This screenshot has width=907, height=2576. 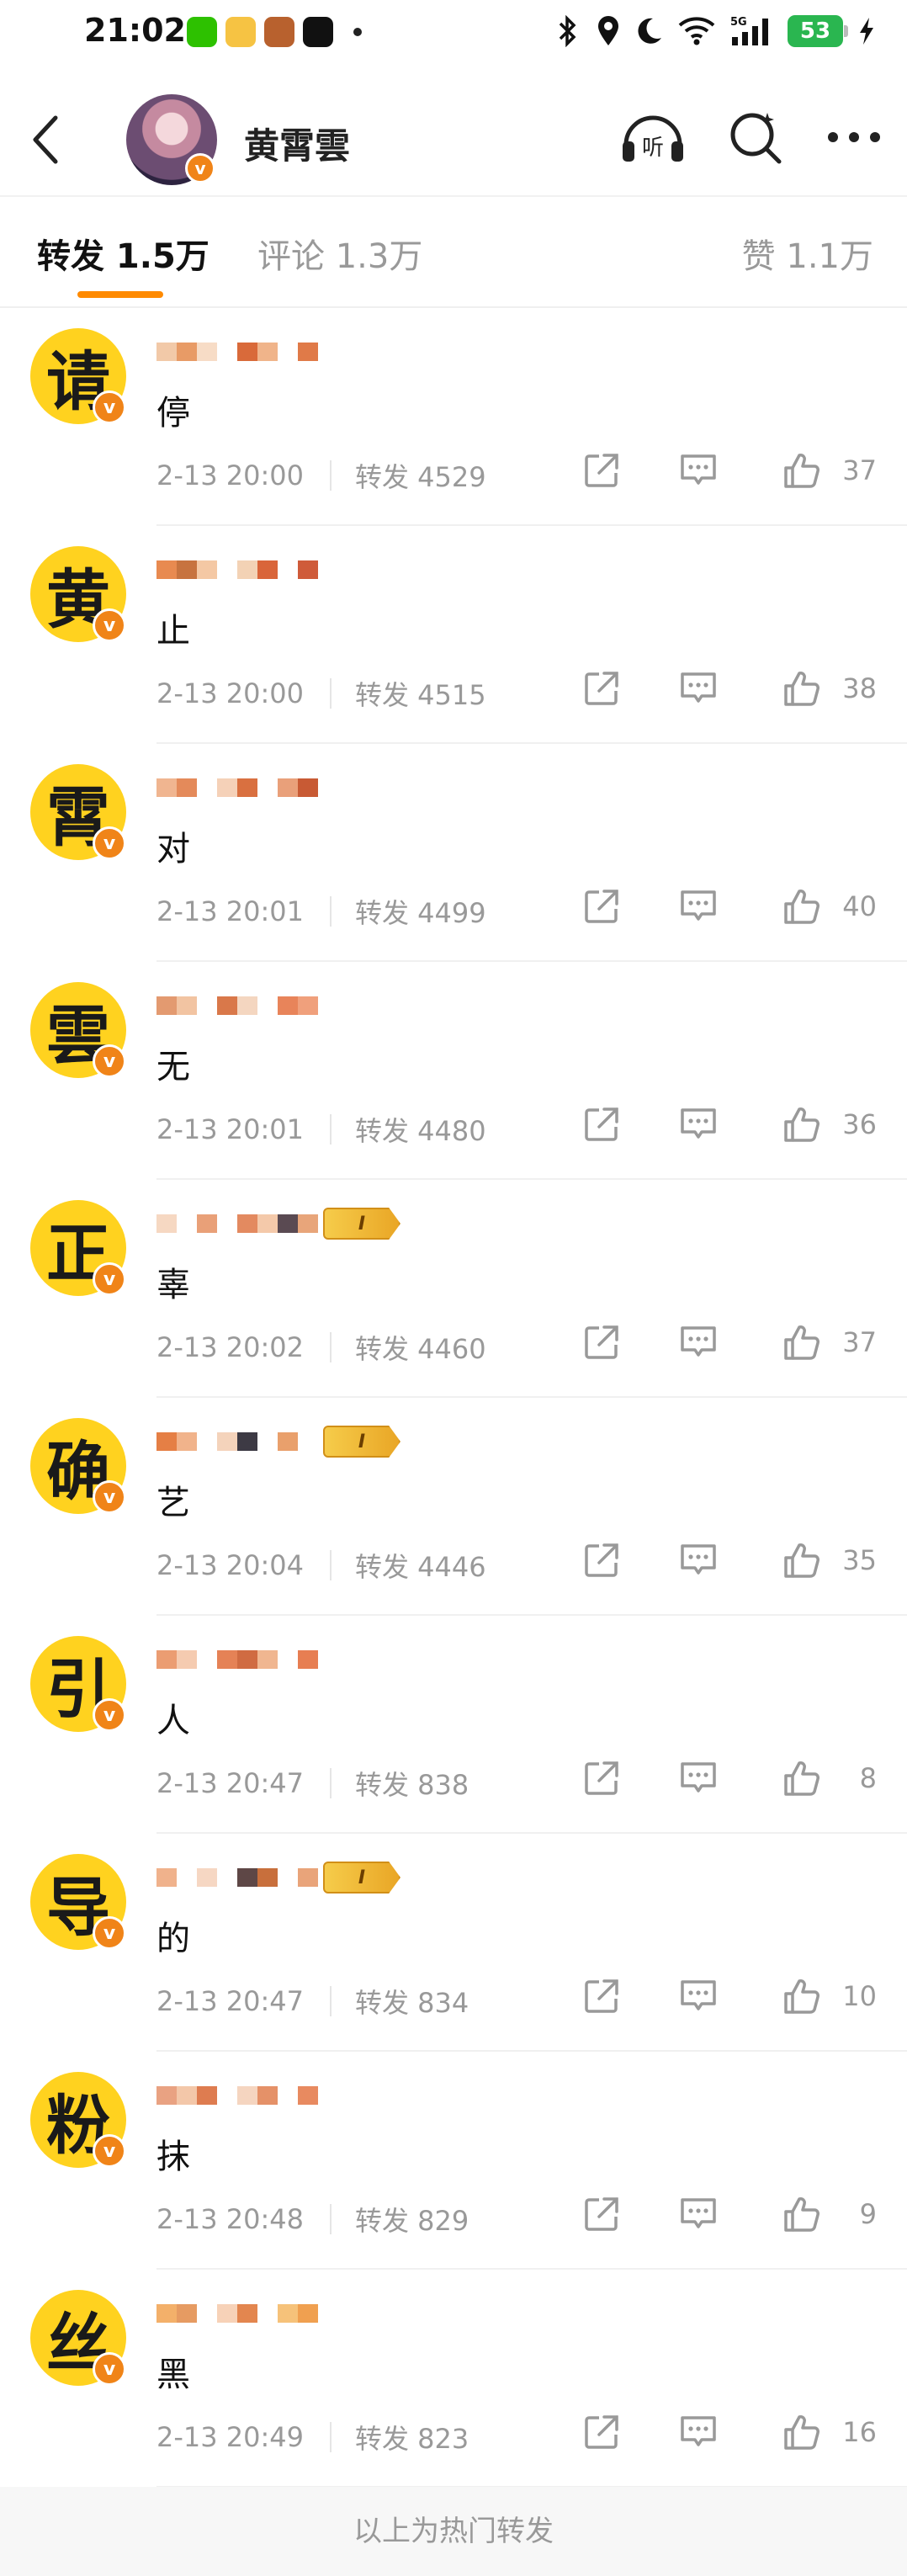 What do you see at coordinates (854, 137) in the screenshot?
I see `more-icon` at bounding box center [854, 137].